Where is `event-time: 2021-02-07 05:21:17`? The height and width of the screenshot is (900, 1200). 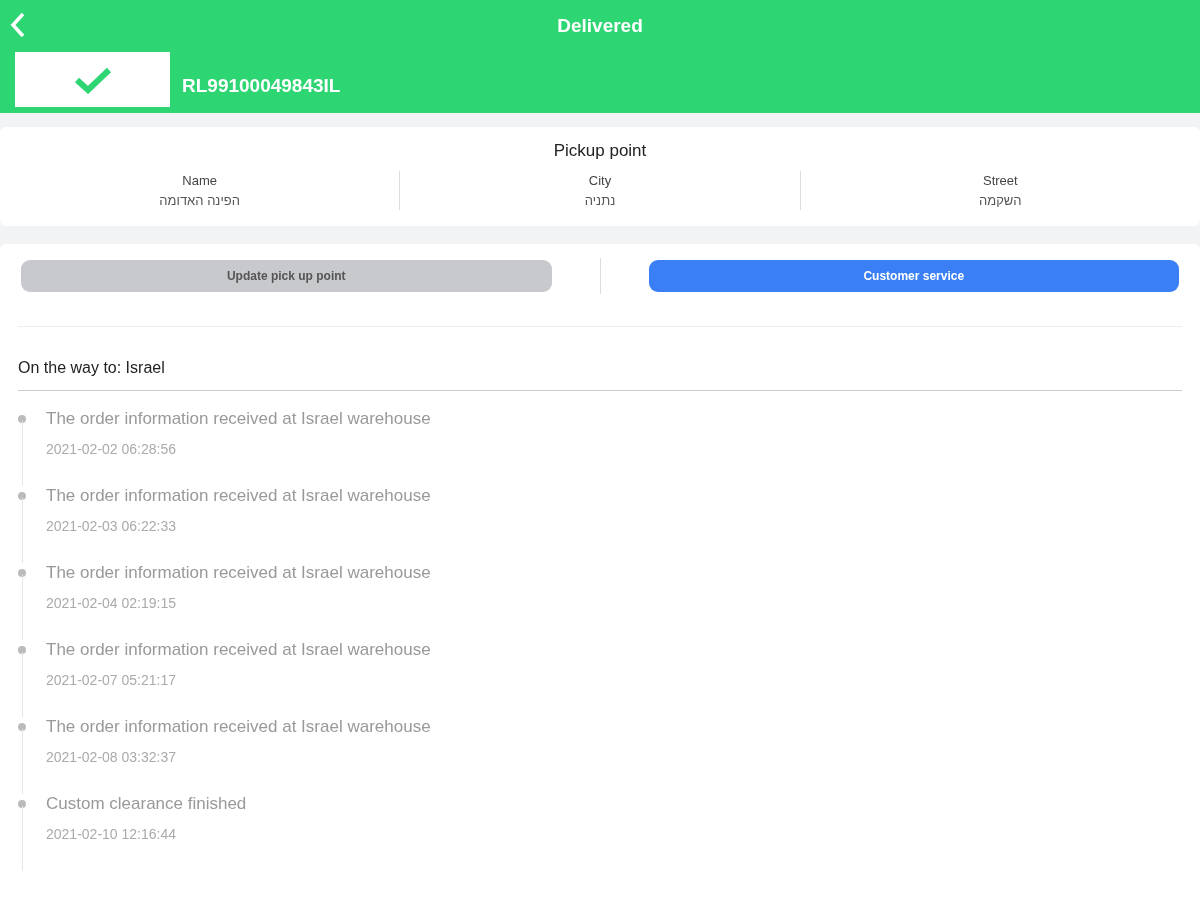 event-time: 2021-02-07 05:21:17 is located at coordinates (111, 680).